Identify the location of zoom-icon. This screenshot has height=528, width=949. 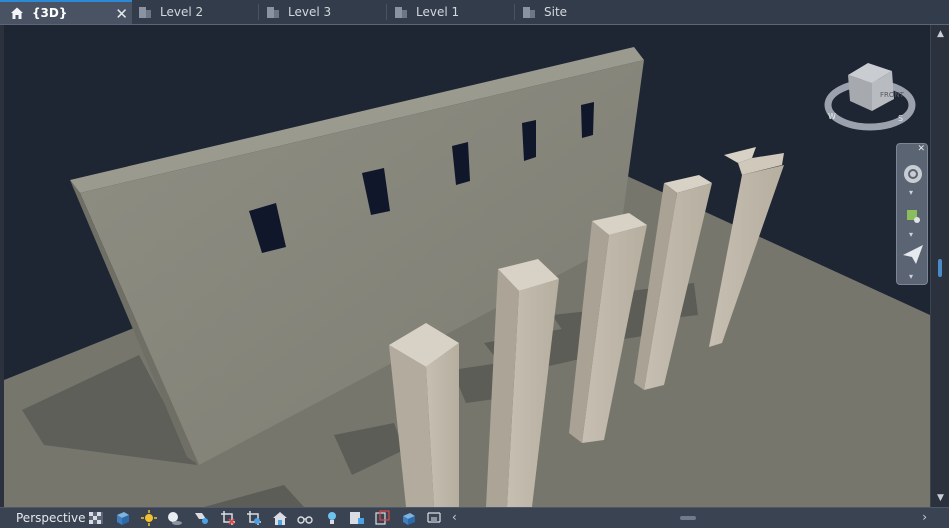
(913, 216).